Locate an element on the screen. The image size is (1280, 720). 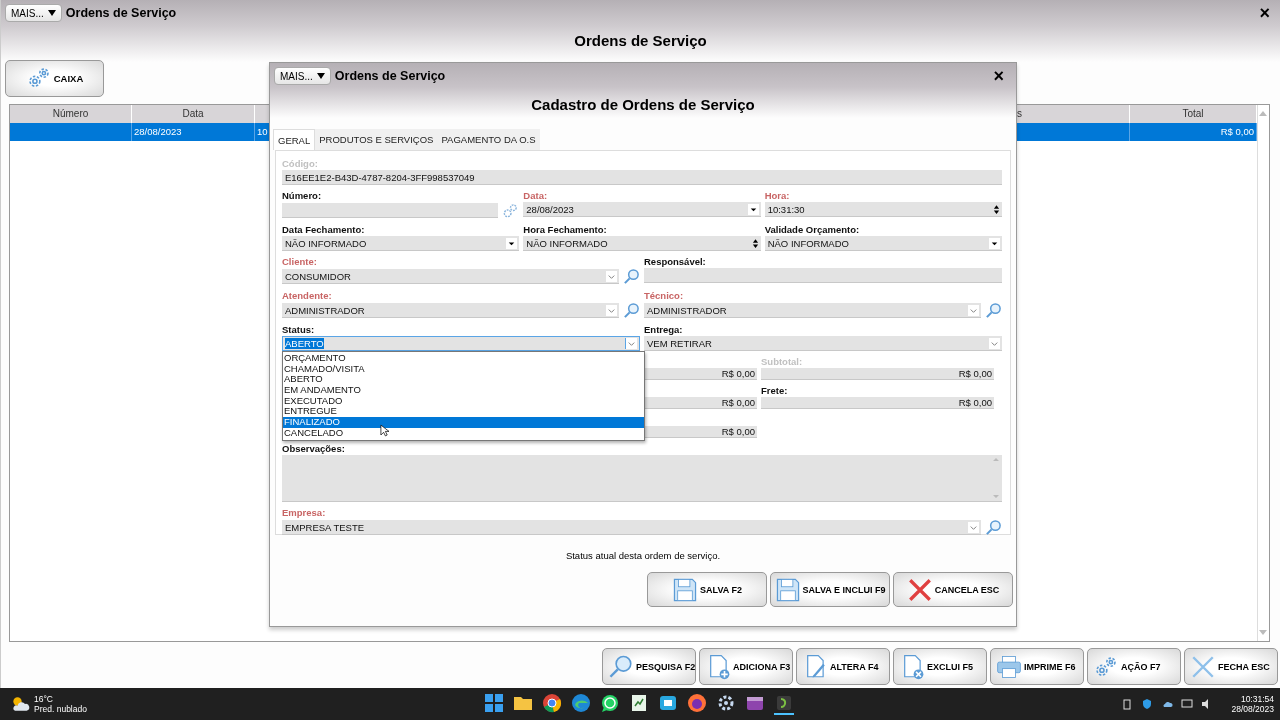
toolbar-button: IMPRIME F6 is located at coordinates (1037, 666).